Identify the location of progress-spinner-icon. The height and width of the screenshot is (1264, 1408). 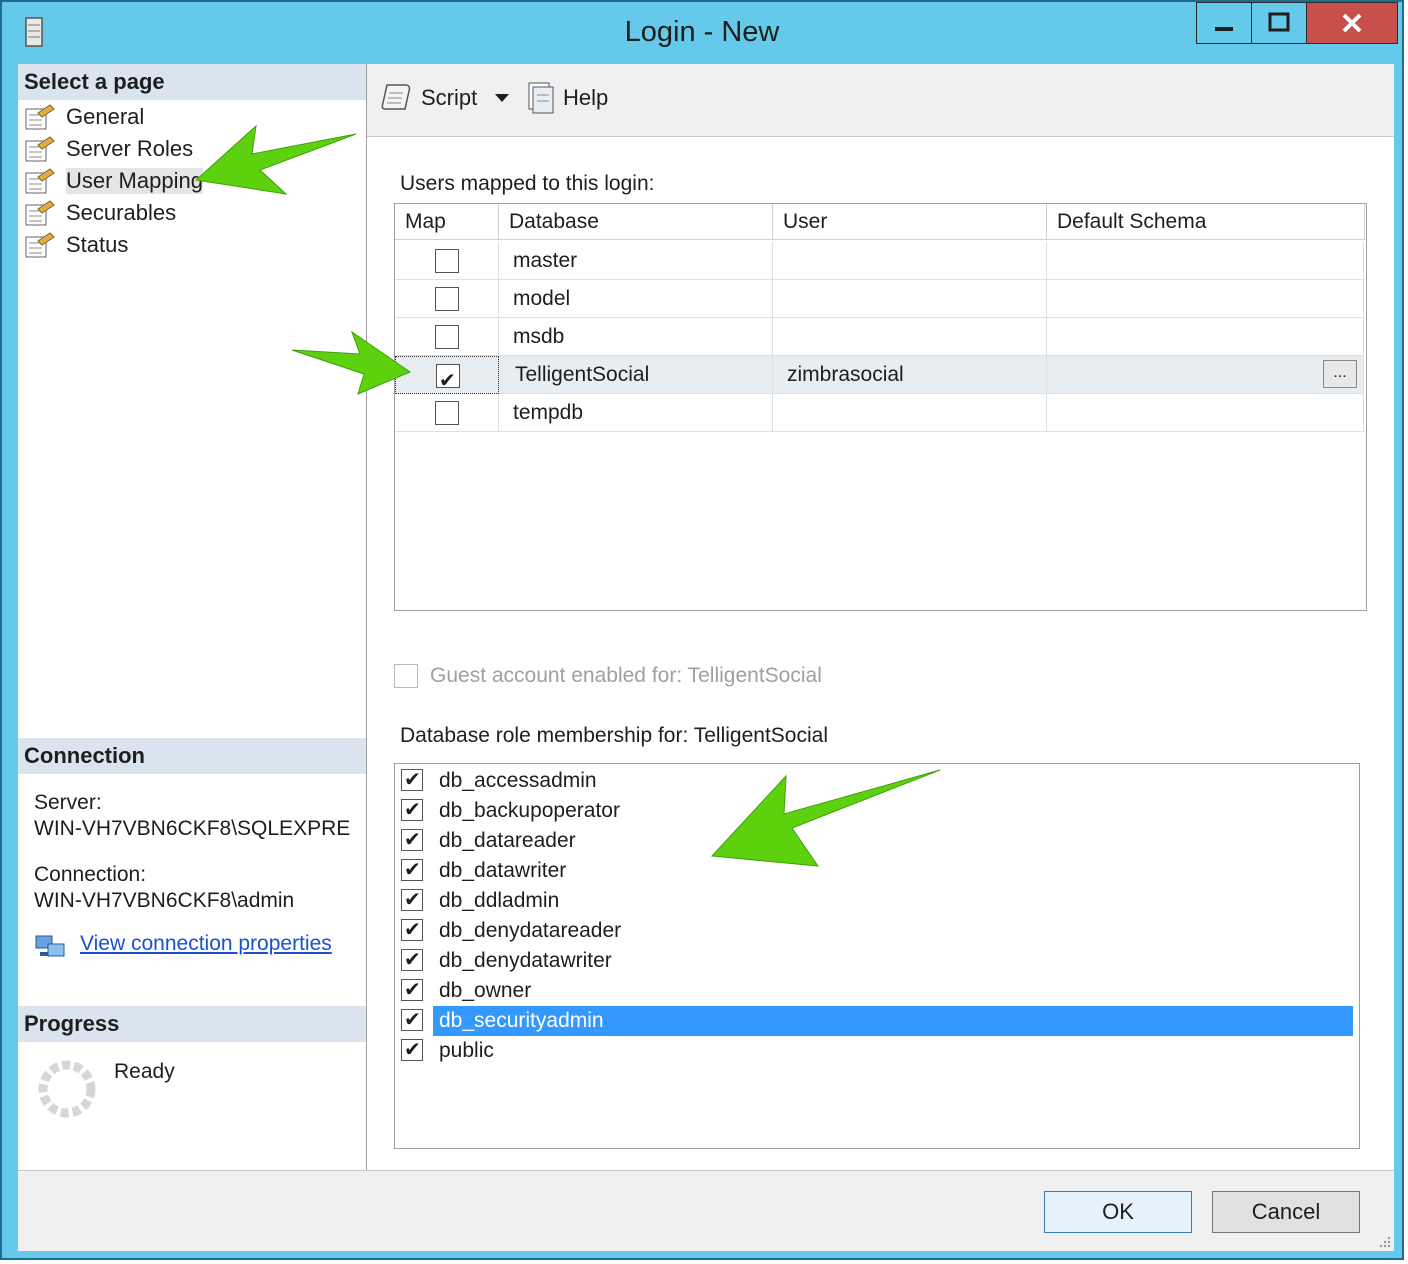
(67, 1089).